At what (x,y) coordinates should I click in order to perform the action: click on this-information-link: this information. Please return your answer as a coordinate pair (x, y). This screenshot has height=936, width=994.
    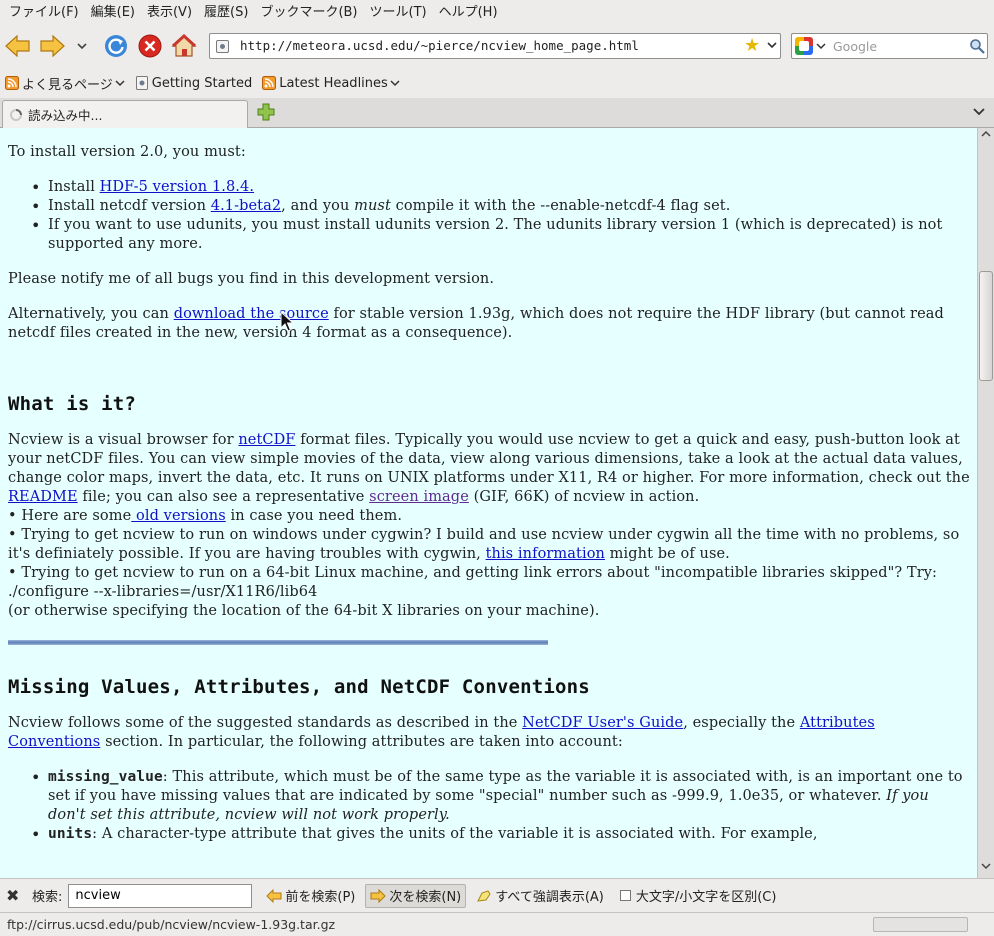
    Looking at the image, I should click on (545, 554).